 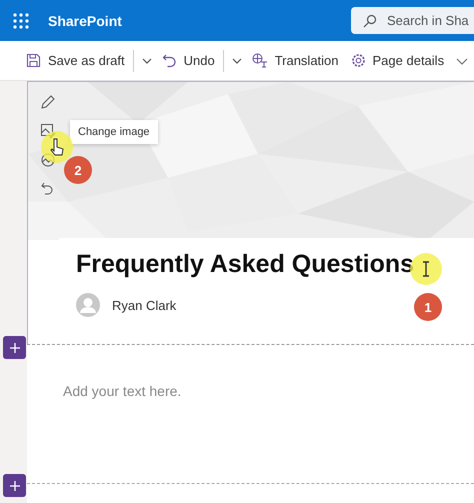 What do you see at coordinates (412, 20) in the screenshot?
I see `search-field: Search in Sha` at bounding box center [412, 20].